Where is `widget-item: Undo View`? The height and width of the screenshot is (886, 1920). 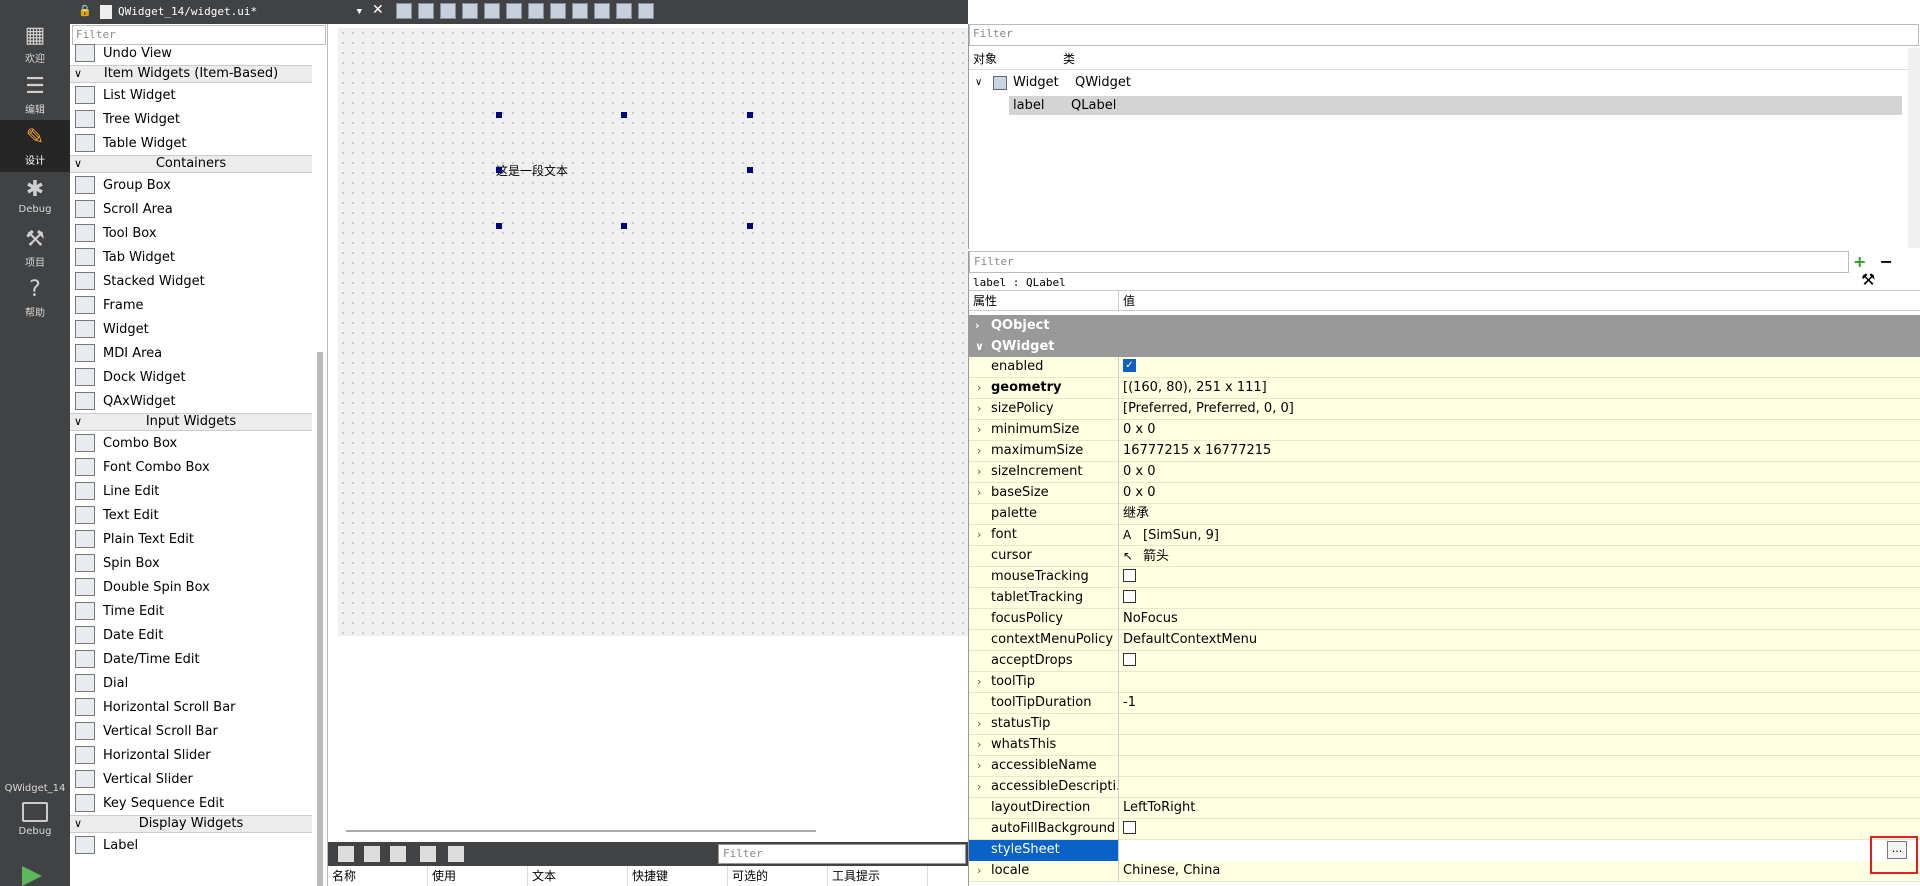 widget-item: Undo View is located at coordinates (191, 53).